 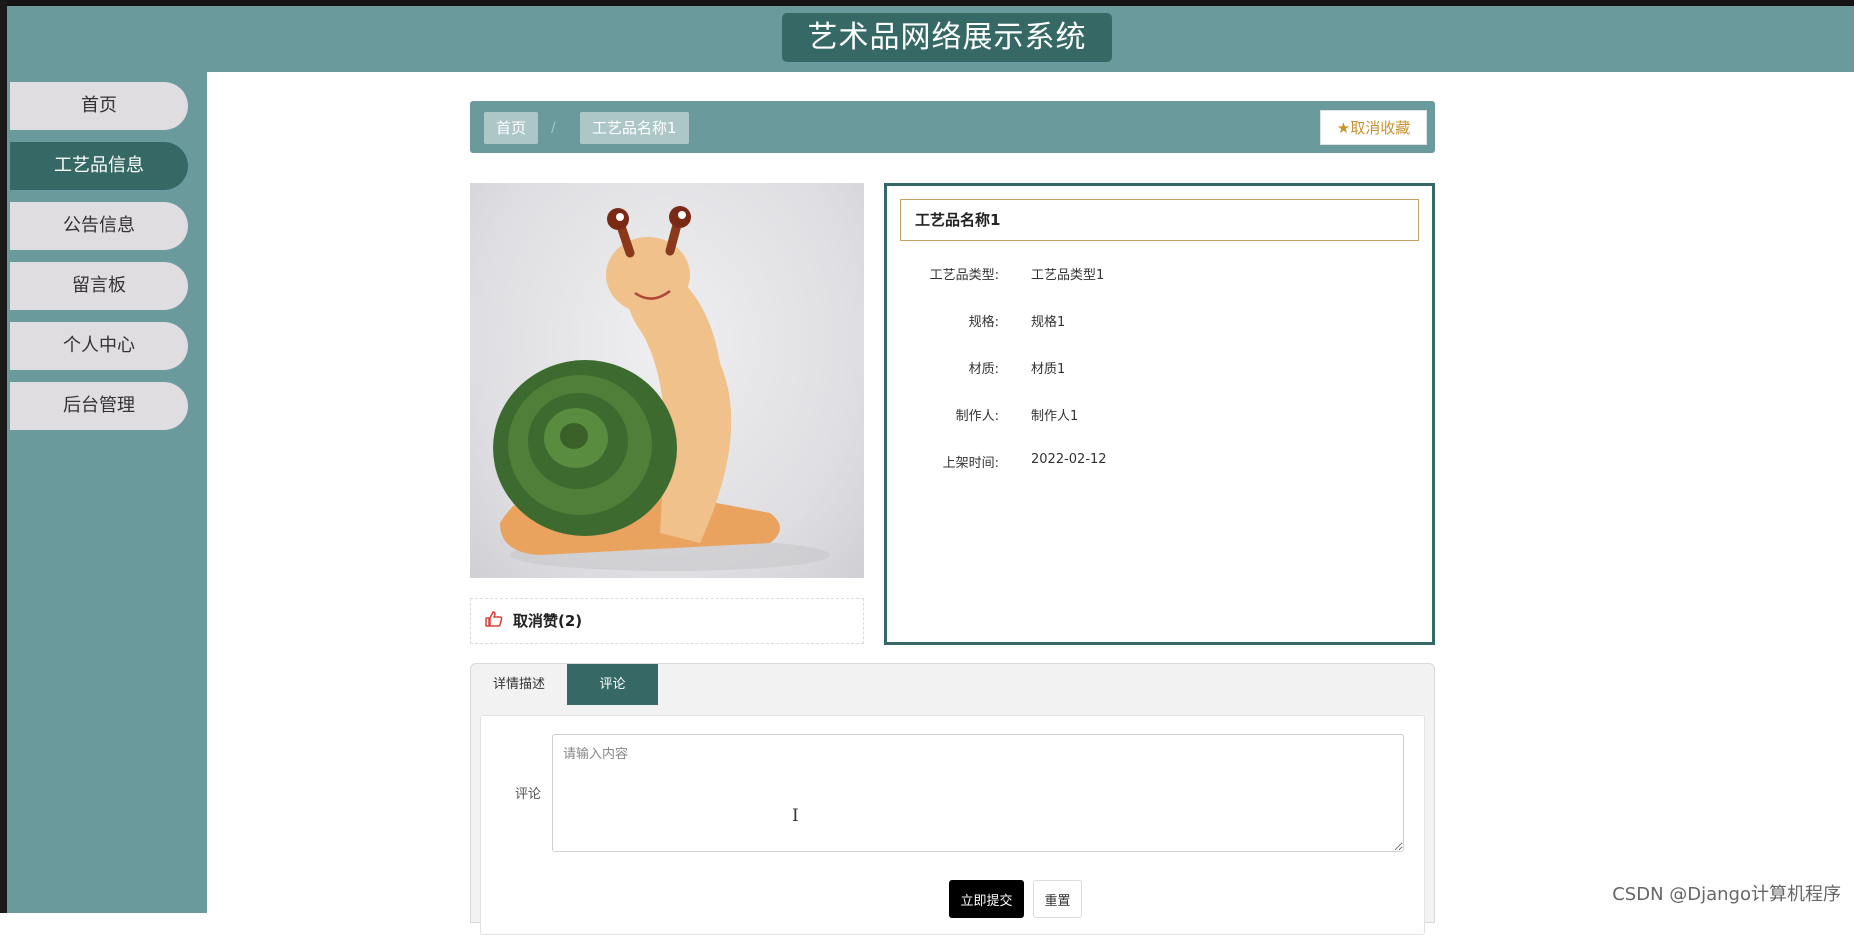 What do you see at coordinates (1048, 369) in the screenshot?
I see `info-value: 材质1` at bounding box center [1048, 369].